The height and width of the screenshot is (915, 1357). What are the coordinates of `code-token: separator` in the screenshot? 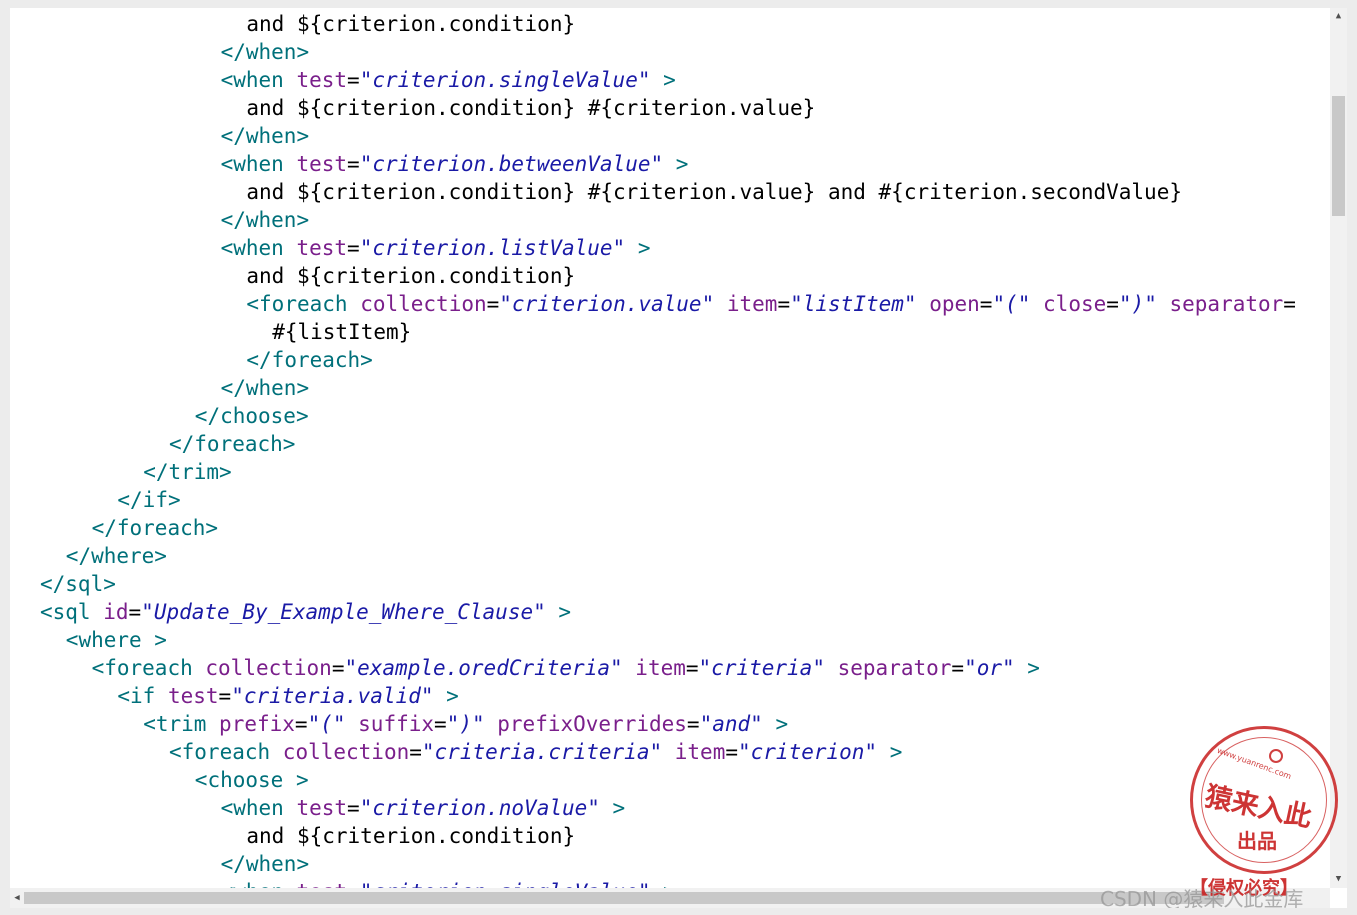 It's located at (1226, 304).